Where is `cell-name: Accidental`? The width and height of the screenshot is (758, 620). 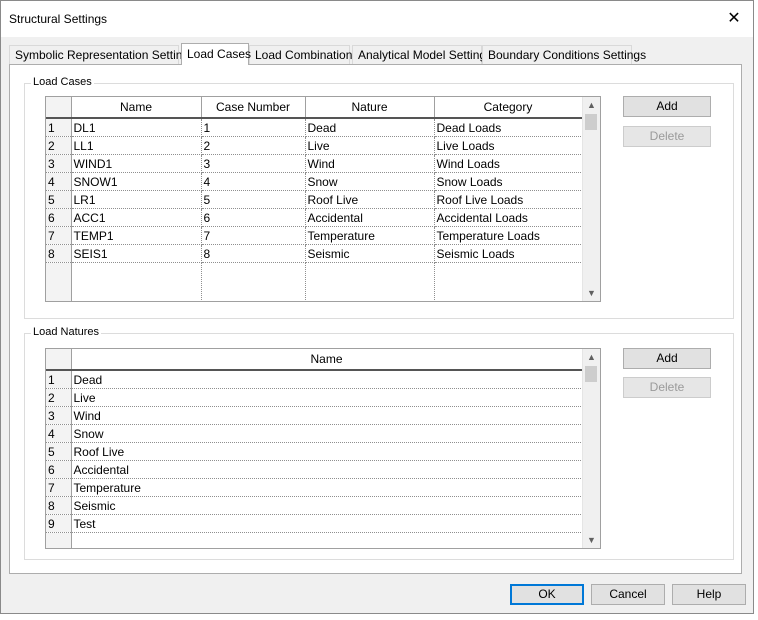 cell-name: Accidental is located at coordinates (327, 469).